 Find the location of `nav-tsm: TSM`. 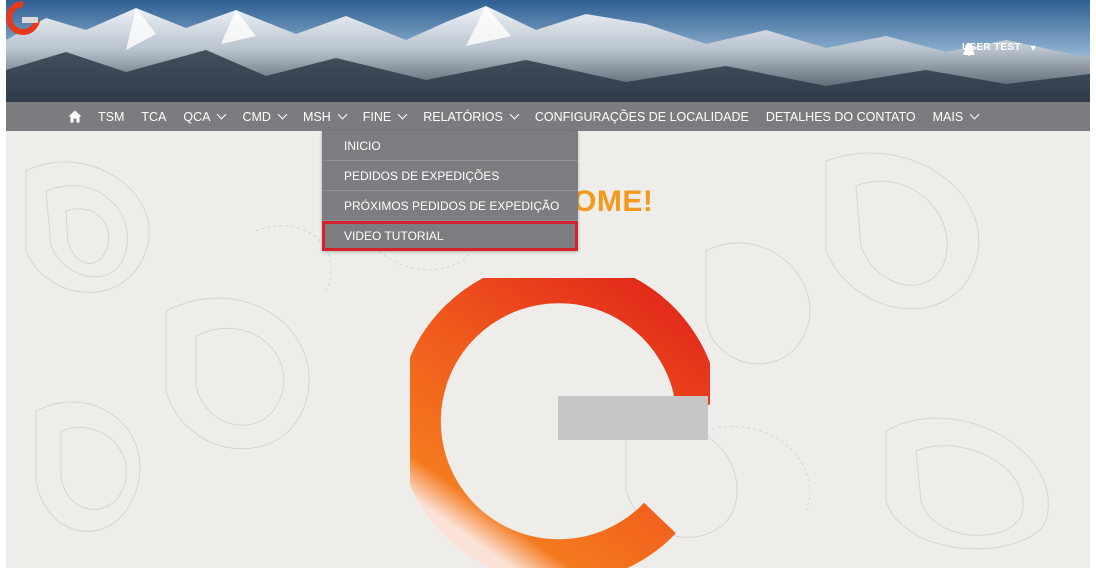

nav-tsm: TSM is located at coordinates (111, 117).